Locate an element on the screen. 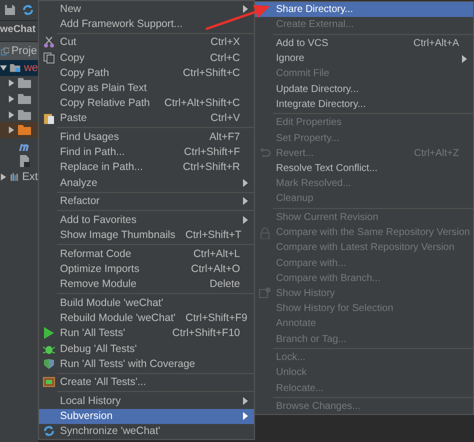 Image resolution: width=474 pixels, height=442 pixels. tree-row: we is located at coordinates (19, 68).